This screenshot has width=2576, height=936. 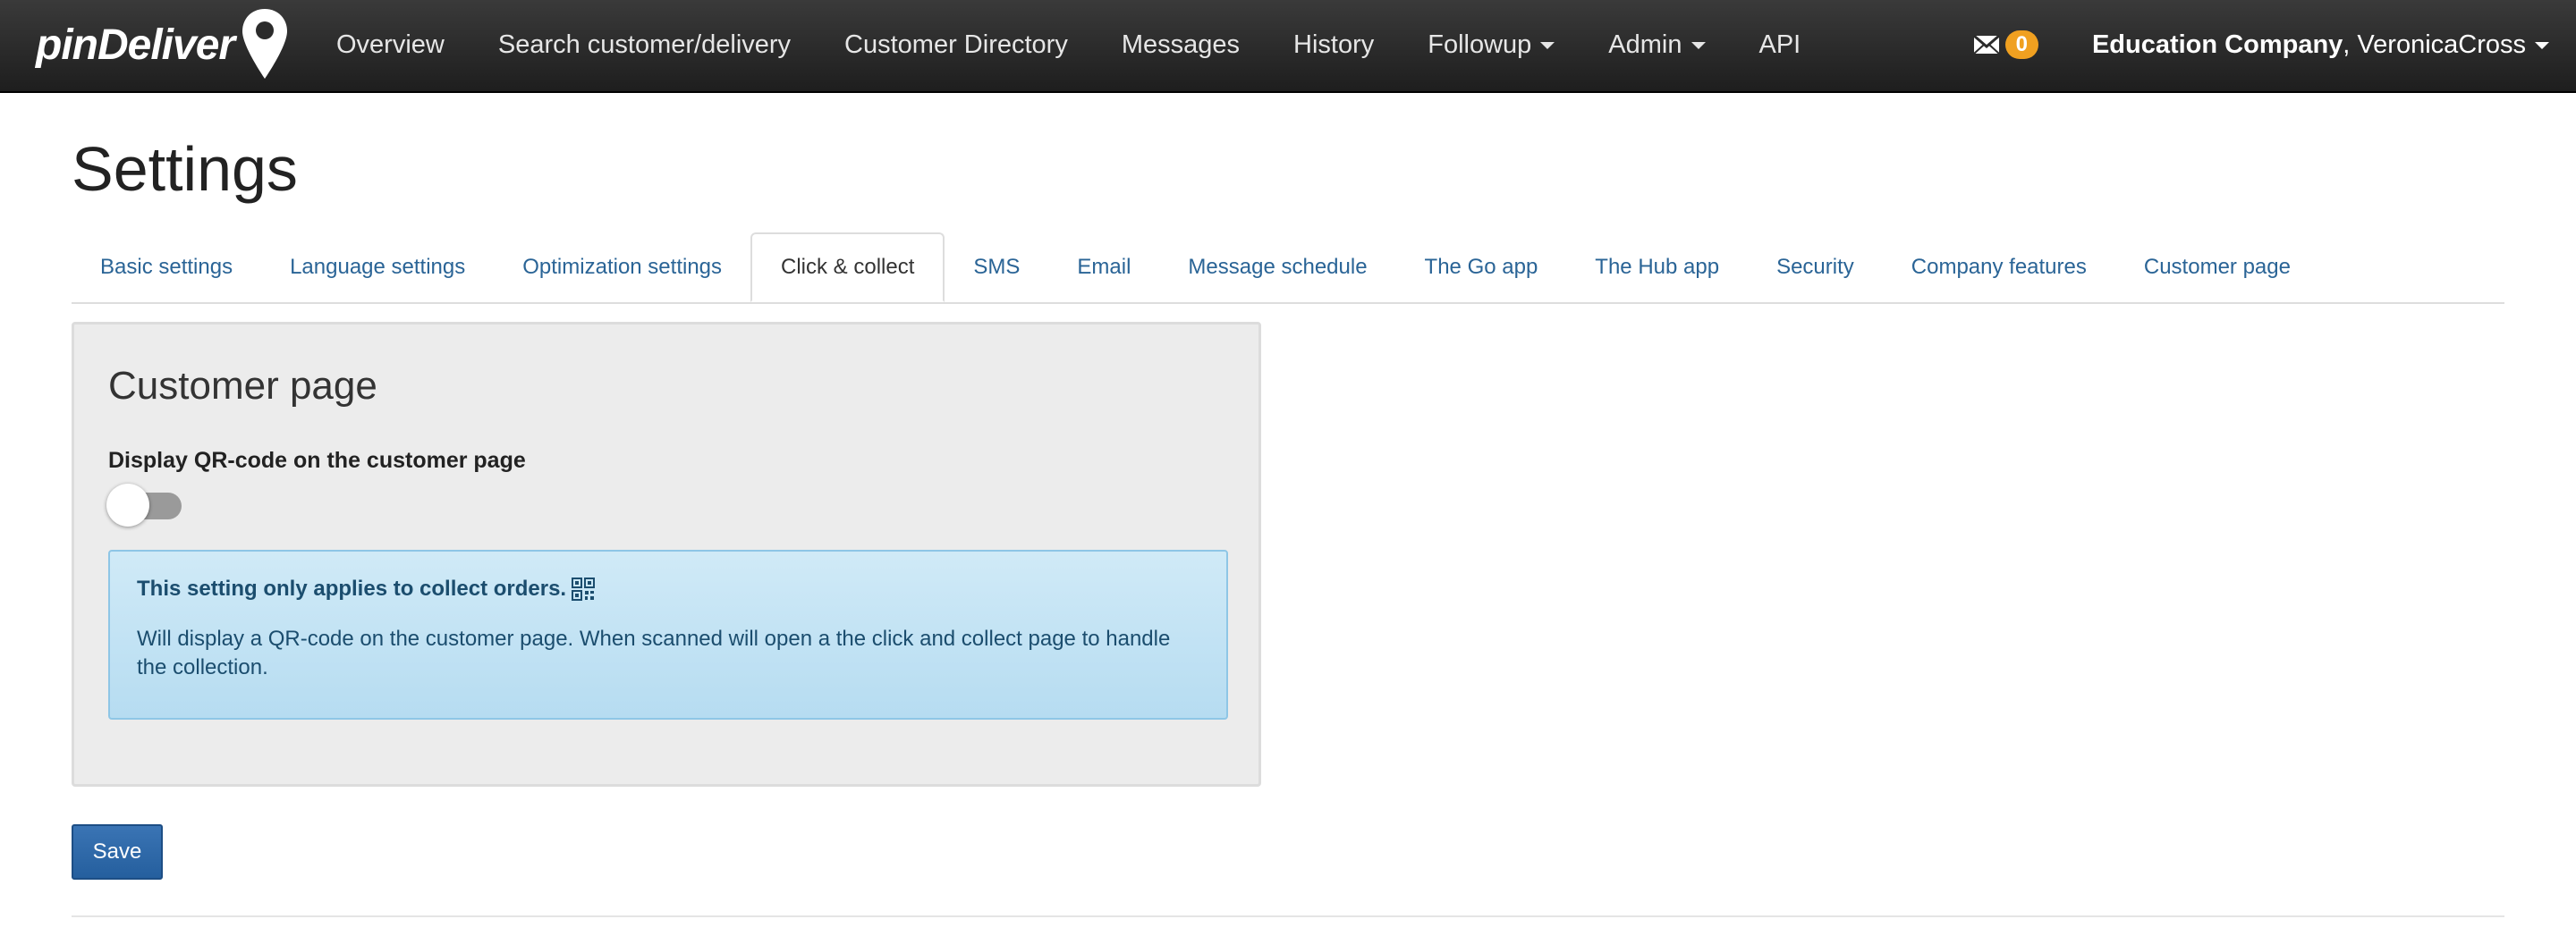 I want to click on nav-right: 0 Education Company, VeronicaCross, so click(x=2260, y=44).